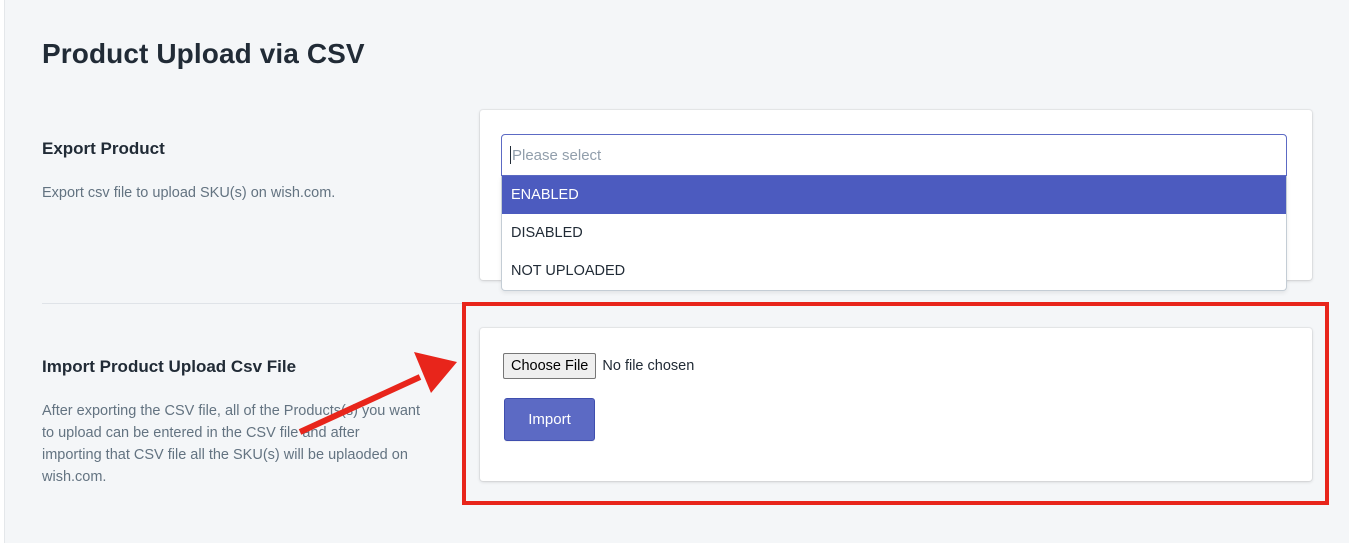  What do you see at coordinates (894, 195) in the screenshot?
I see `option-enabled: ENABLED` at bounding box center [894, 195].